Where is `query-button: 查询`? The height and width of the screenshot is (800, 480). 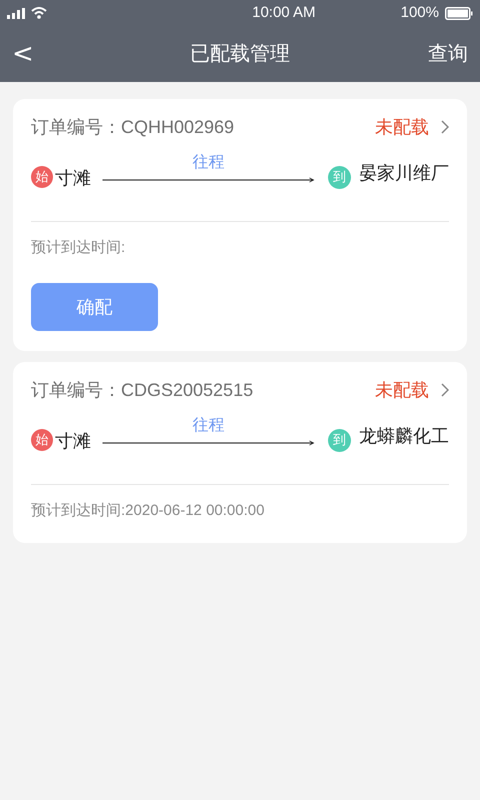 query-button: 查询 is located at coordinates (448, 54).